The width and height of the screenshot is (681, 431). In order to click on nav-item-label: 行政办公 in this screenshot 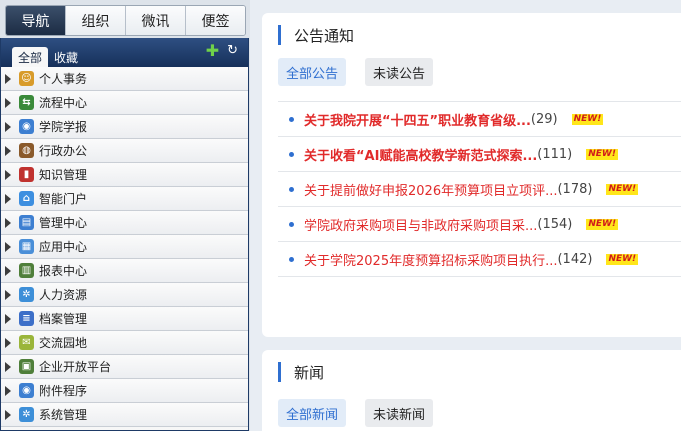, I will do `click(63, 151)`.